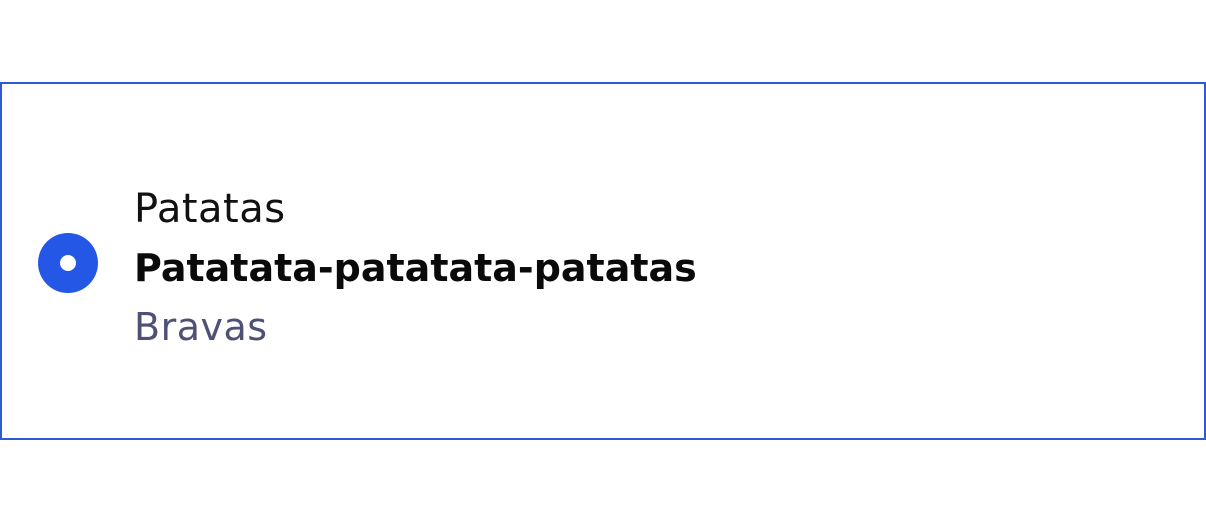 This screenshot has height=522, width=1206. I want to click on radio-selected-dot, so click(68, 263).